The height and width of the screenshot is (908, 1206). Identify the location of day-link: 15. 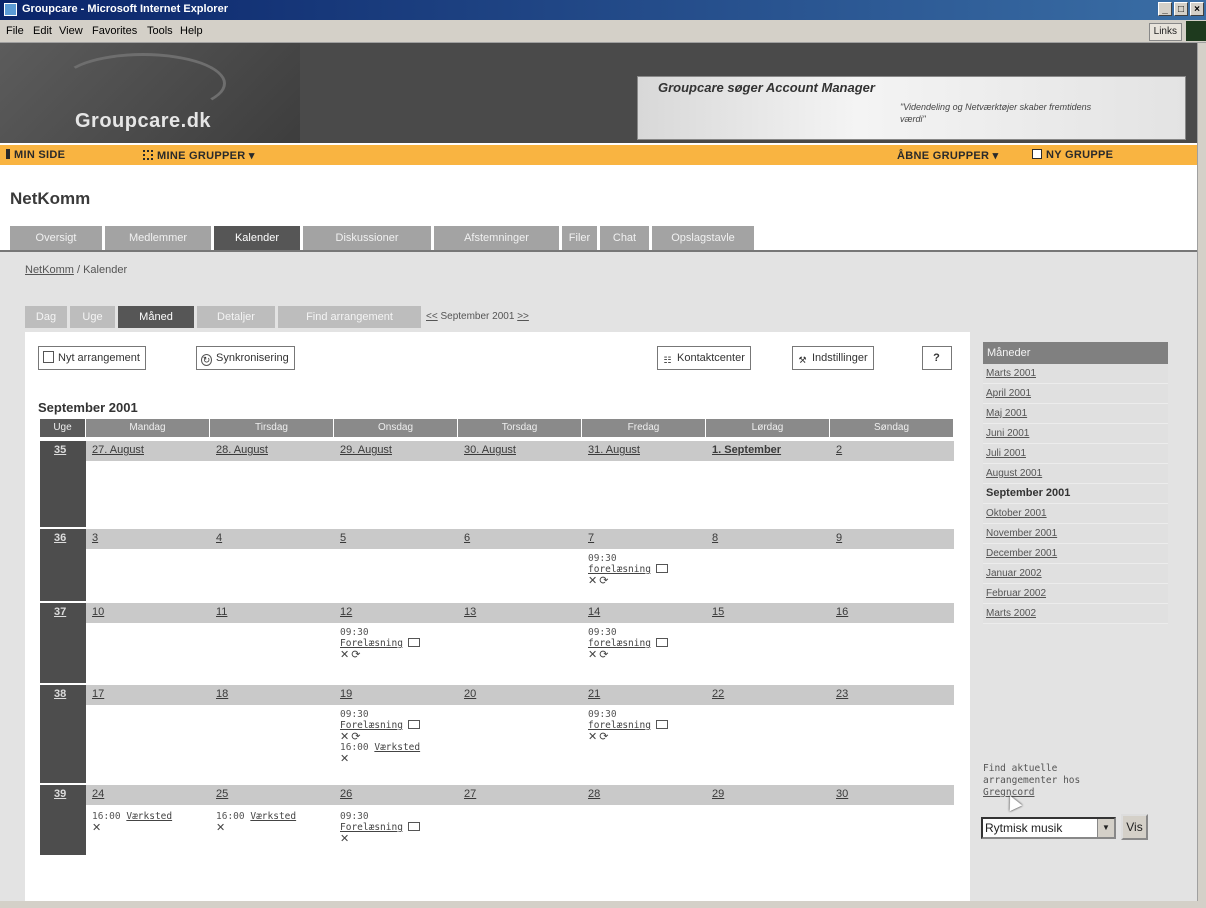
(718, 612).